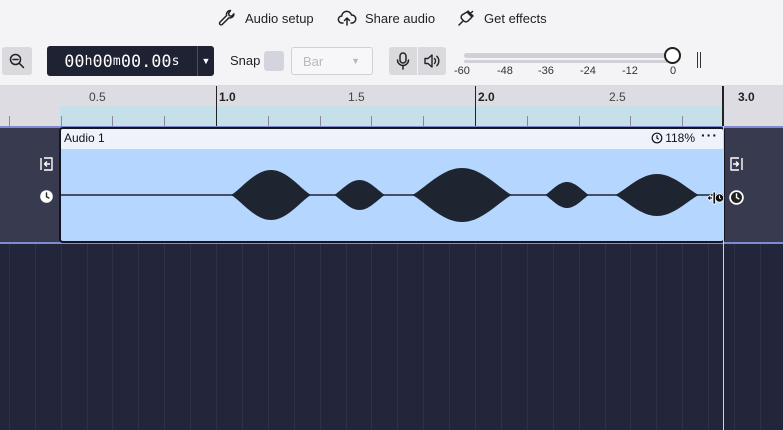  I want to click on time-hours-unit: h, so click(88, 61).